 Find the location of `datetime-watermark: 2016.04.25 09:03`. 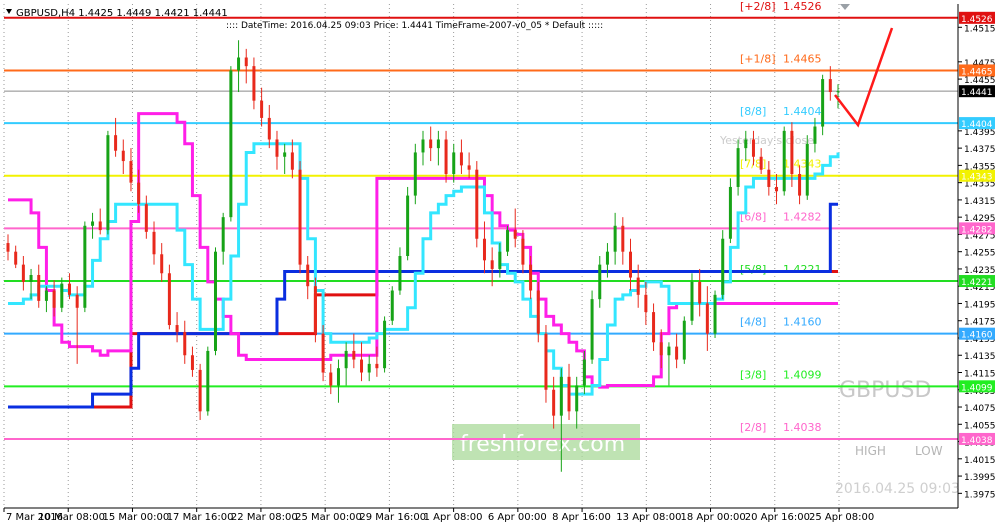

datetime-watermark: 2016.04.25 09:03 is located at coordinates (897, 489).